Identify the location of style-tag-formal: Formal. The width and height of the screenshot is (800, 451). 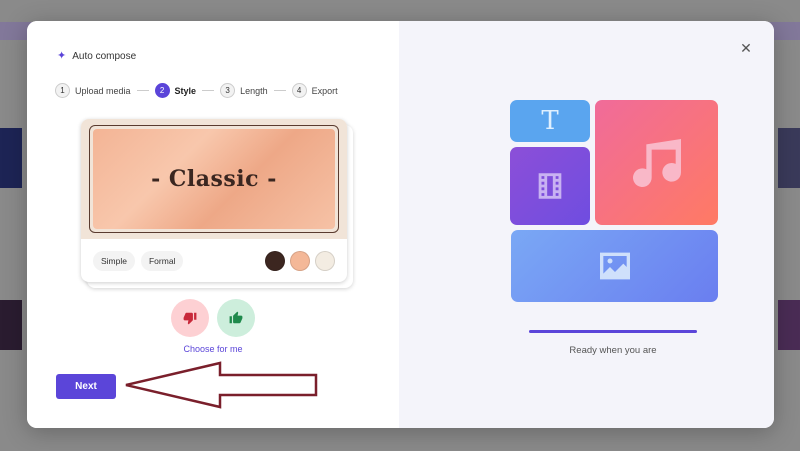
(162, 260).